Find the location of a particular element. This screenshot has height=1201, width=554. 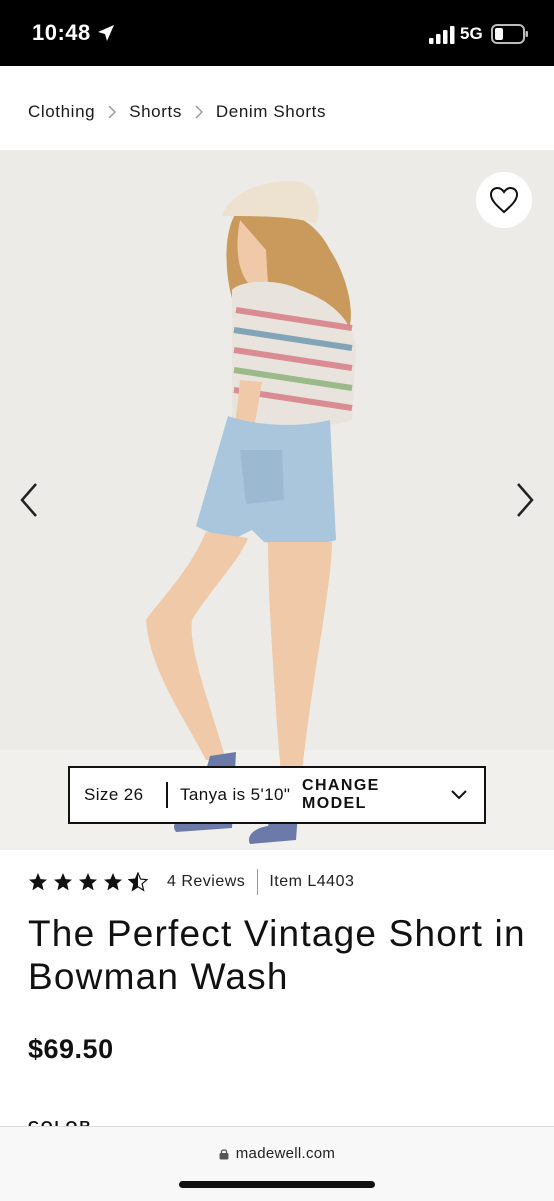

change-model-button: CHANGE MODEL is located at coordinates (373, 795).